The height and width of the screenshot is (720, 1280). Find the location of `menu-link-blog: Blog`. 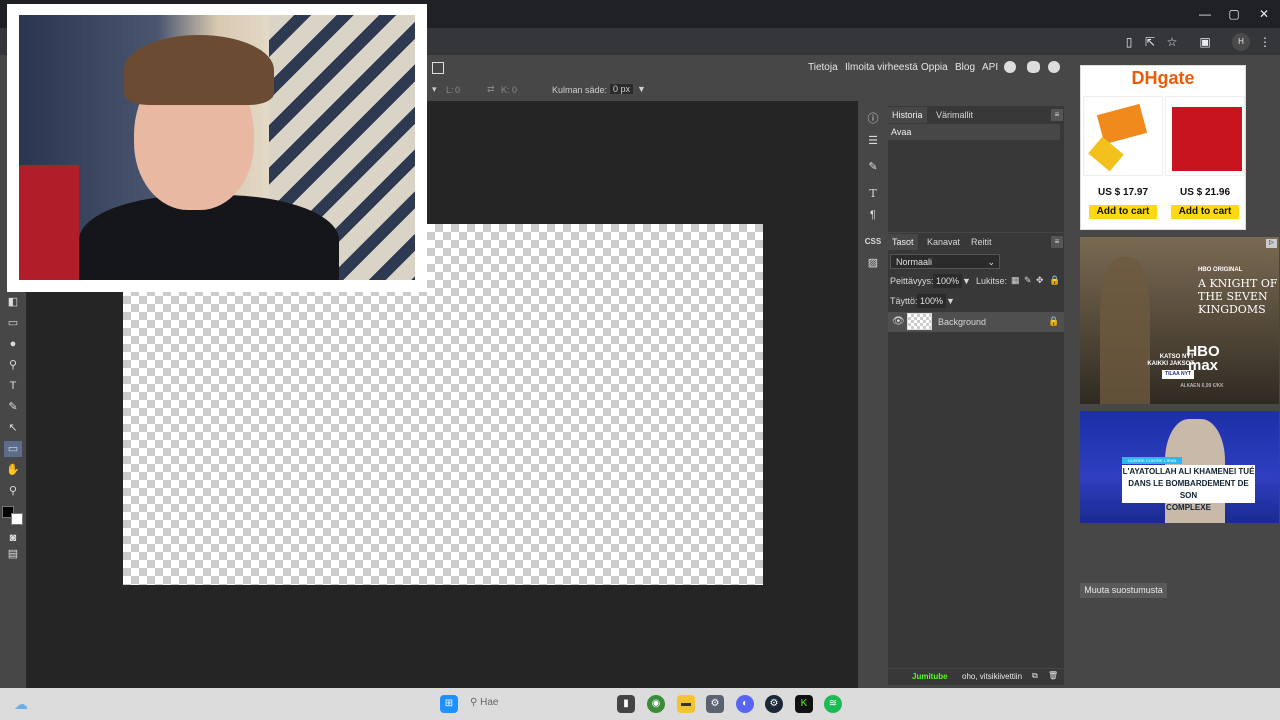

menu-link-blog: Blog is located at coordinates (965, 67).